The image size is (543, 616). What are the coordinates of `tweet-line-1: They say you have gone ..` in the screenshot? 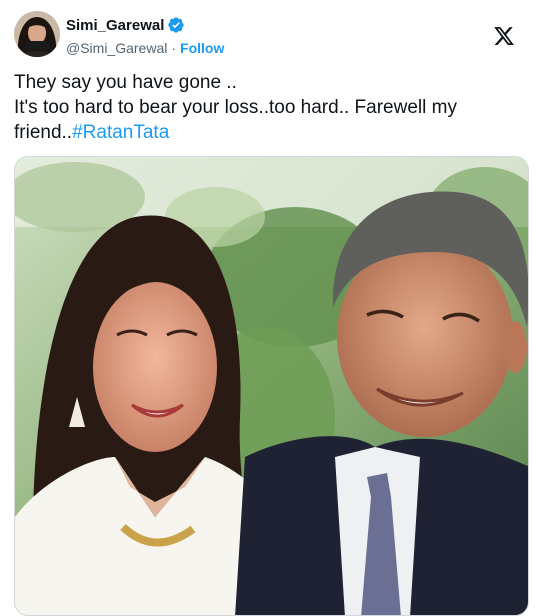 It's located at (125, 82).